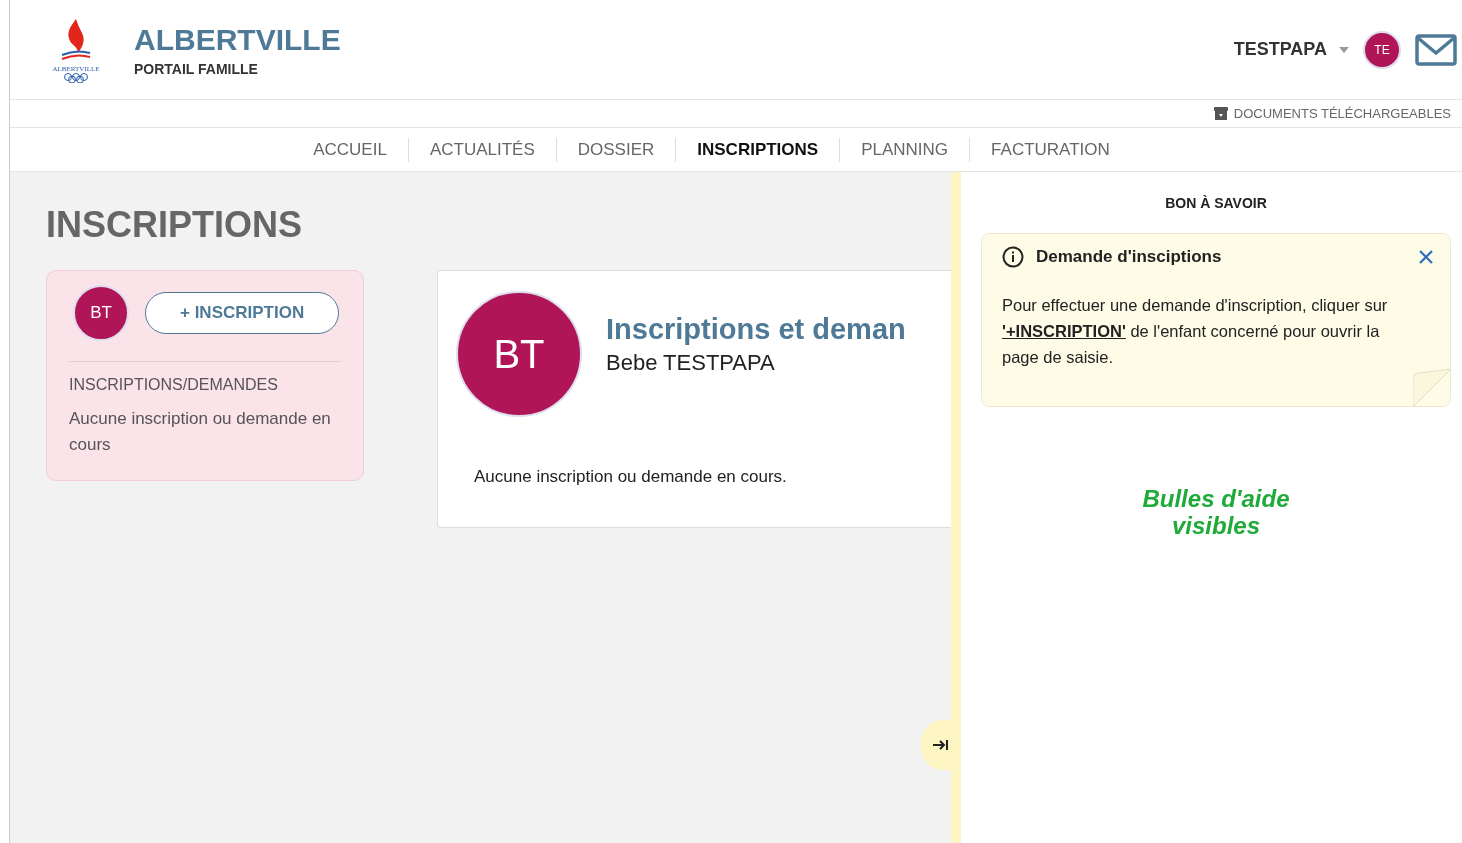  What do you see at coordinates (1291, 49) in the screenshot?
I see `user-menu: TESTPAPA` at bounding box center [1291, 49].